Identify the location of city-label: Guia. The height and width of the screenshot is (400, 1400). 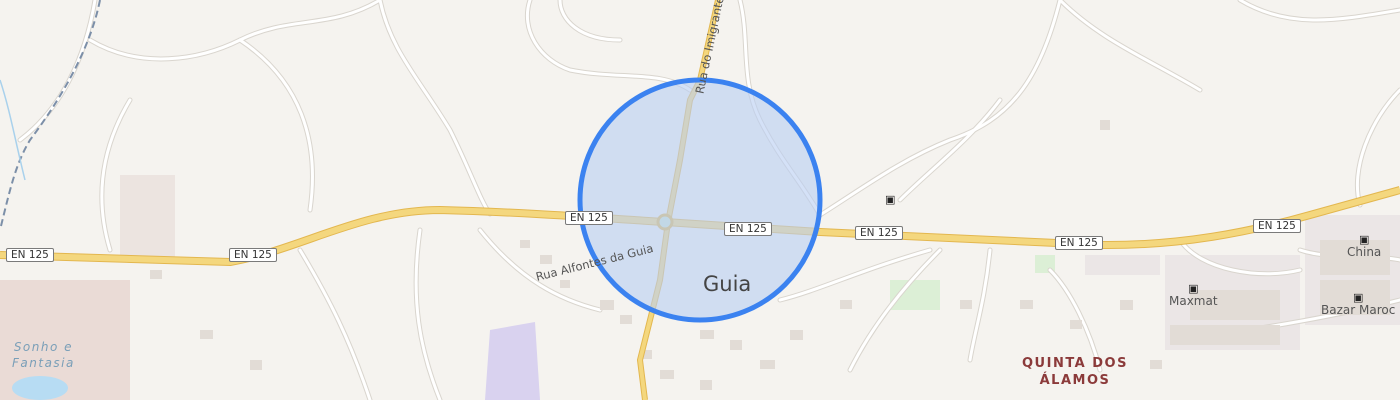
(727, 284).